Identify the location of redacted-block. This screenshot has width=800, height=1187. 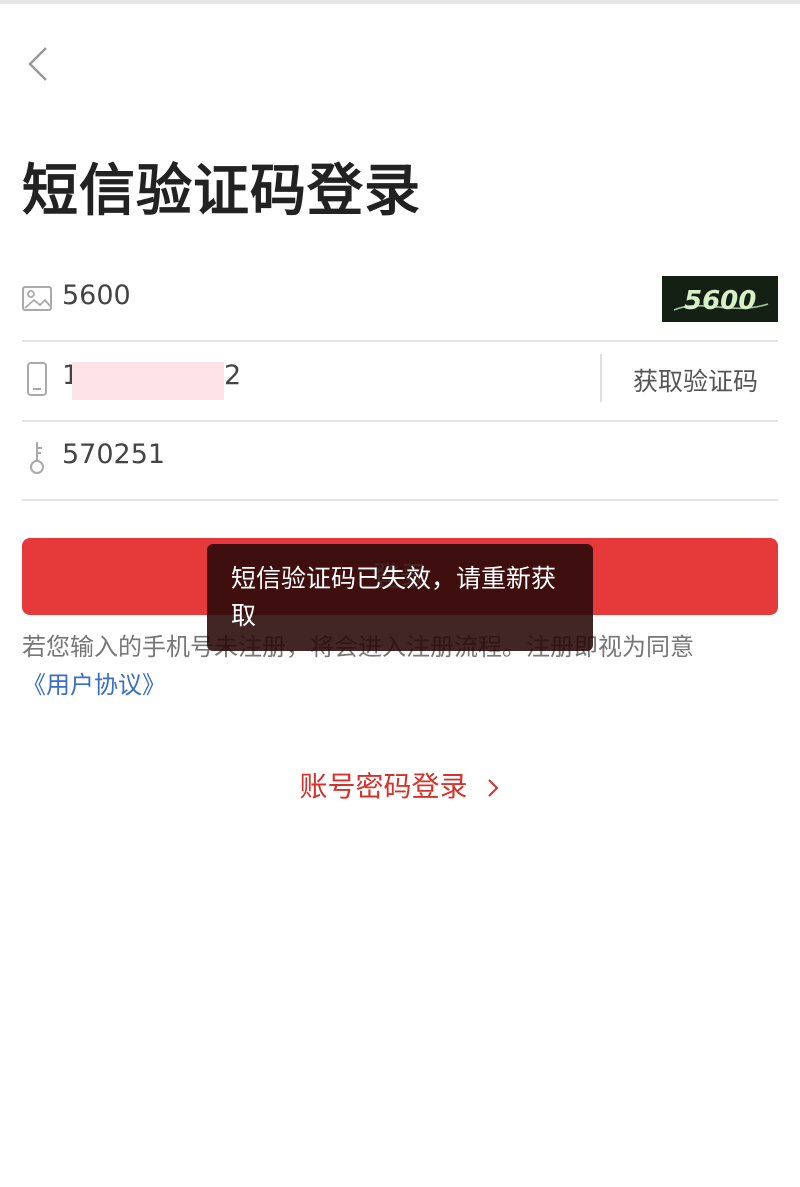
(148, 381).